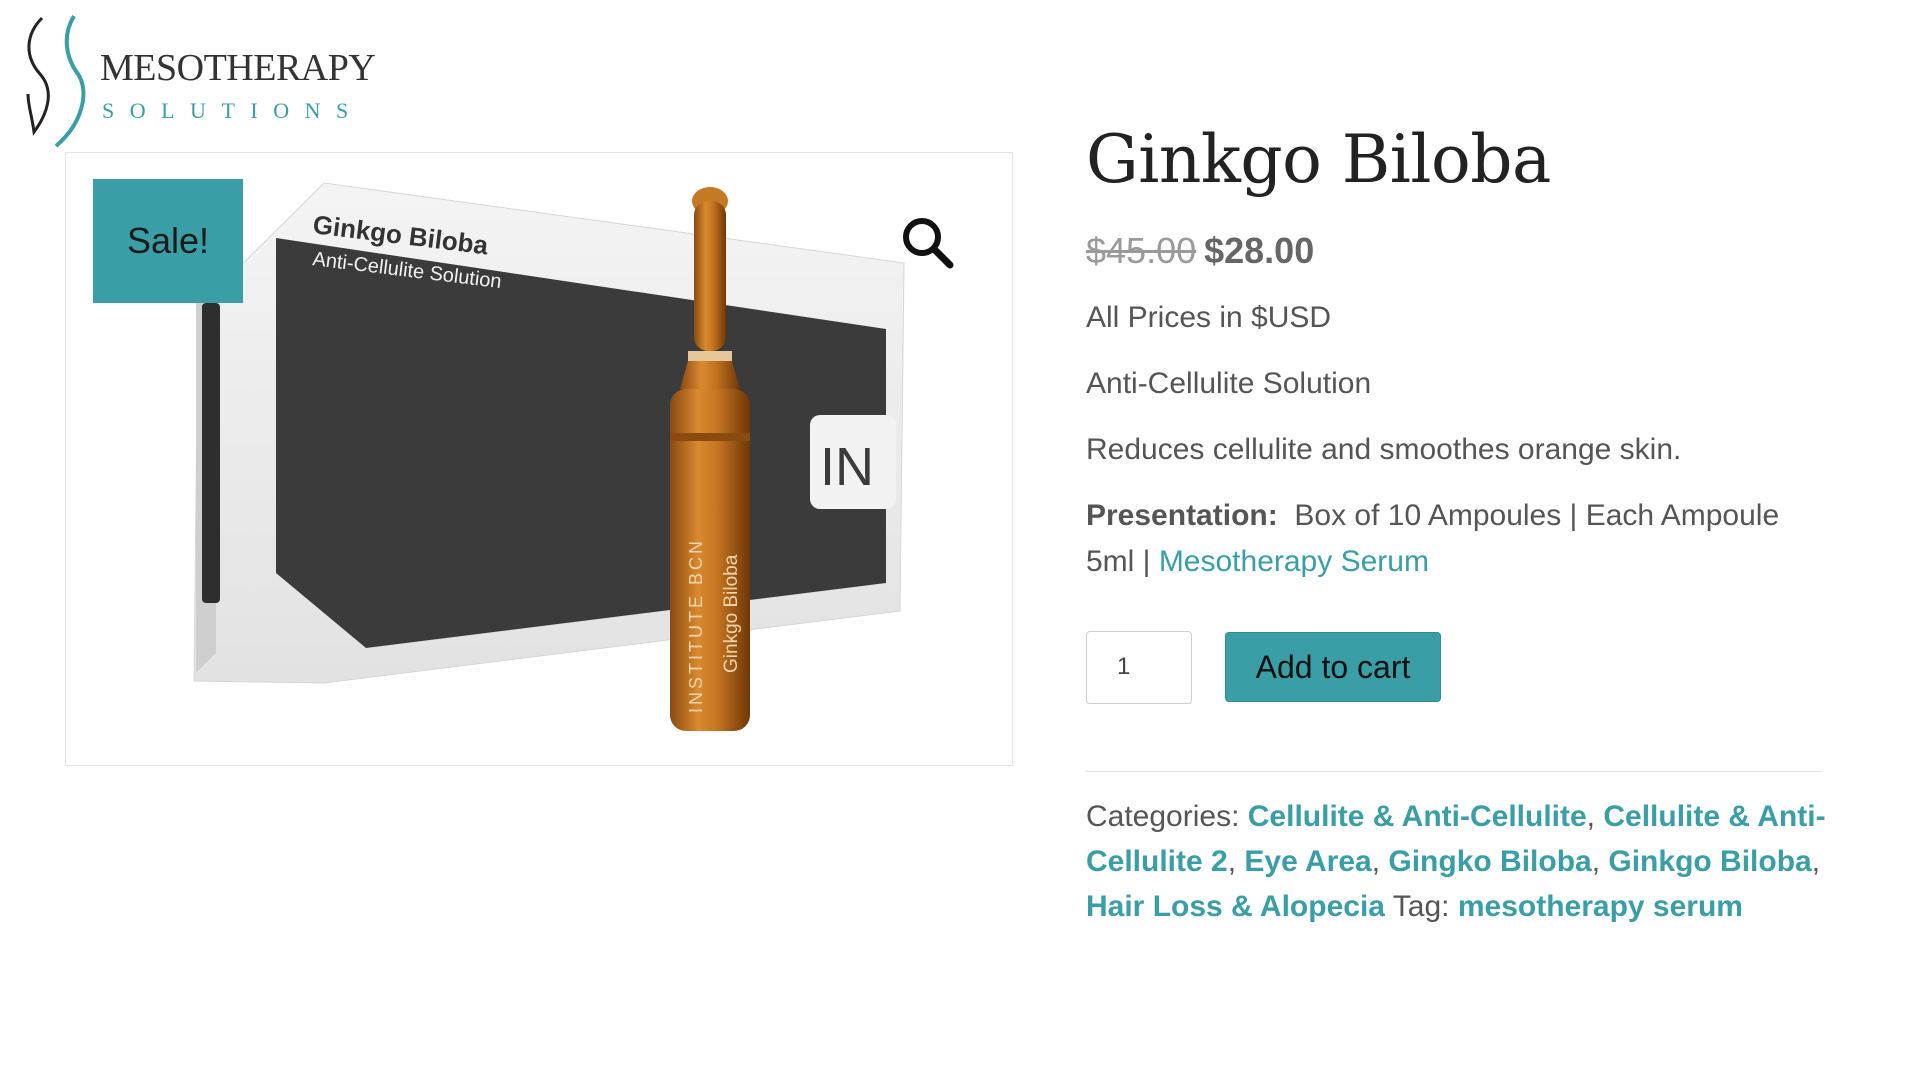  Describe the element at coordinates (1163, 816) in the screenshot. I see `categories-label: Categories:` at that location.